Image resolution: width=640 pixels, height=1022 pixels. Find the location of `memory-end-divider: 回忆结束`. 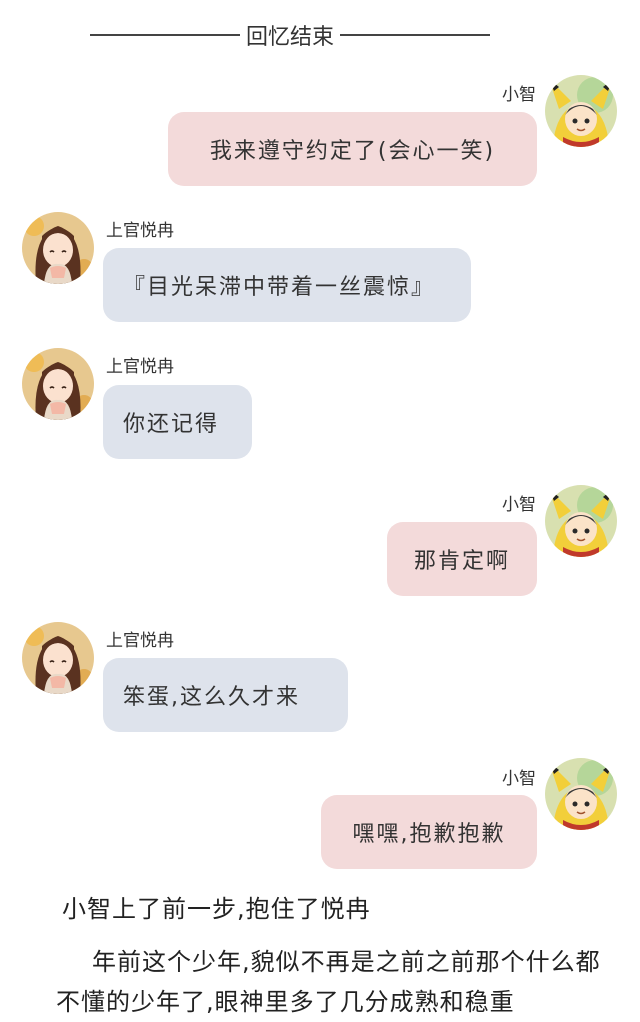

memory-end-divider: 回忆结束 is located at coordinates (290, 35).